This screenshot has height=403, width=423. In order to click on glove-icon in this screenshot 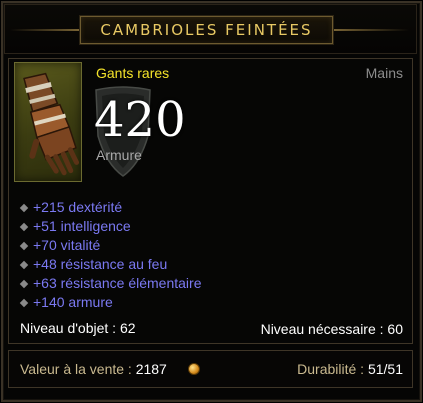, I will do `click(51, 124)`.